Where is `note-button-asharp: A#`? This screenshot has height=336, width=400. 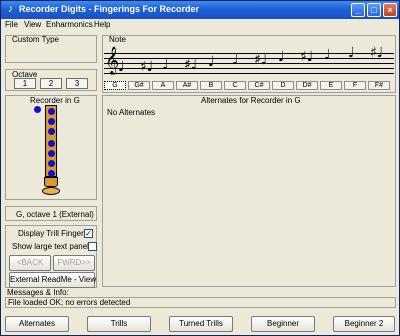 note-button-asharp: A# is located at coordinates (187, 85).